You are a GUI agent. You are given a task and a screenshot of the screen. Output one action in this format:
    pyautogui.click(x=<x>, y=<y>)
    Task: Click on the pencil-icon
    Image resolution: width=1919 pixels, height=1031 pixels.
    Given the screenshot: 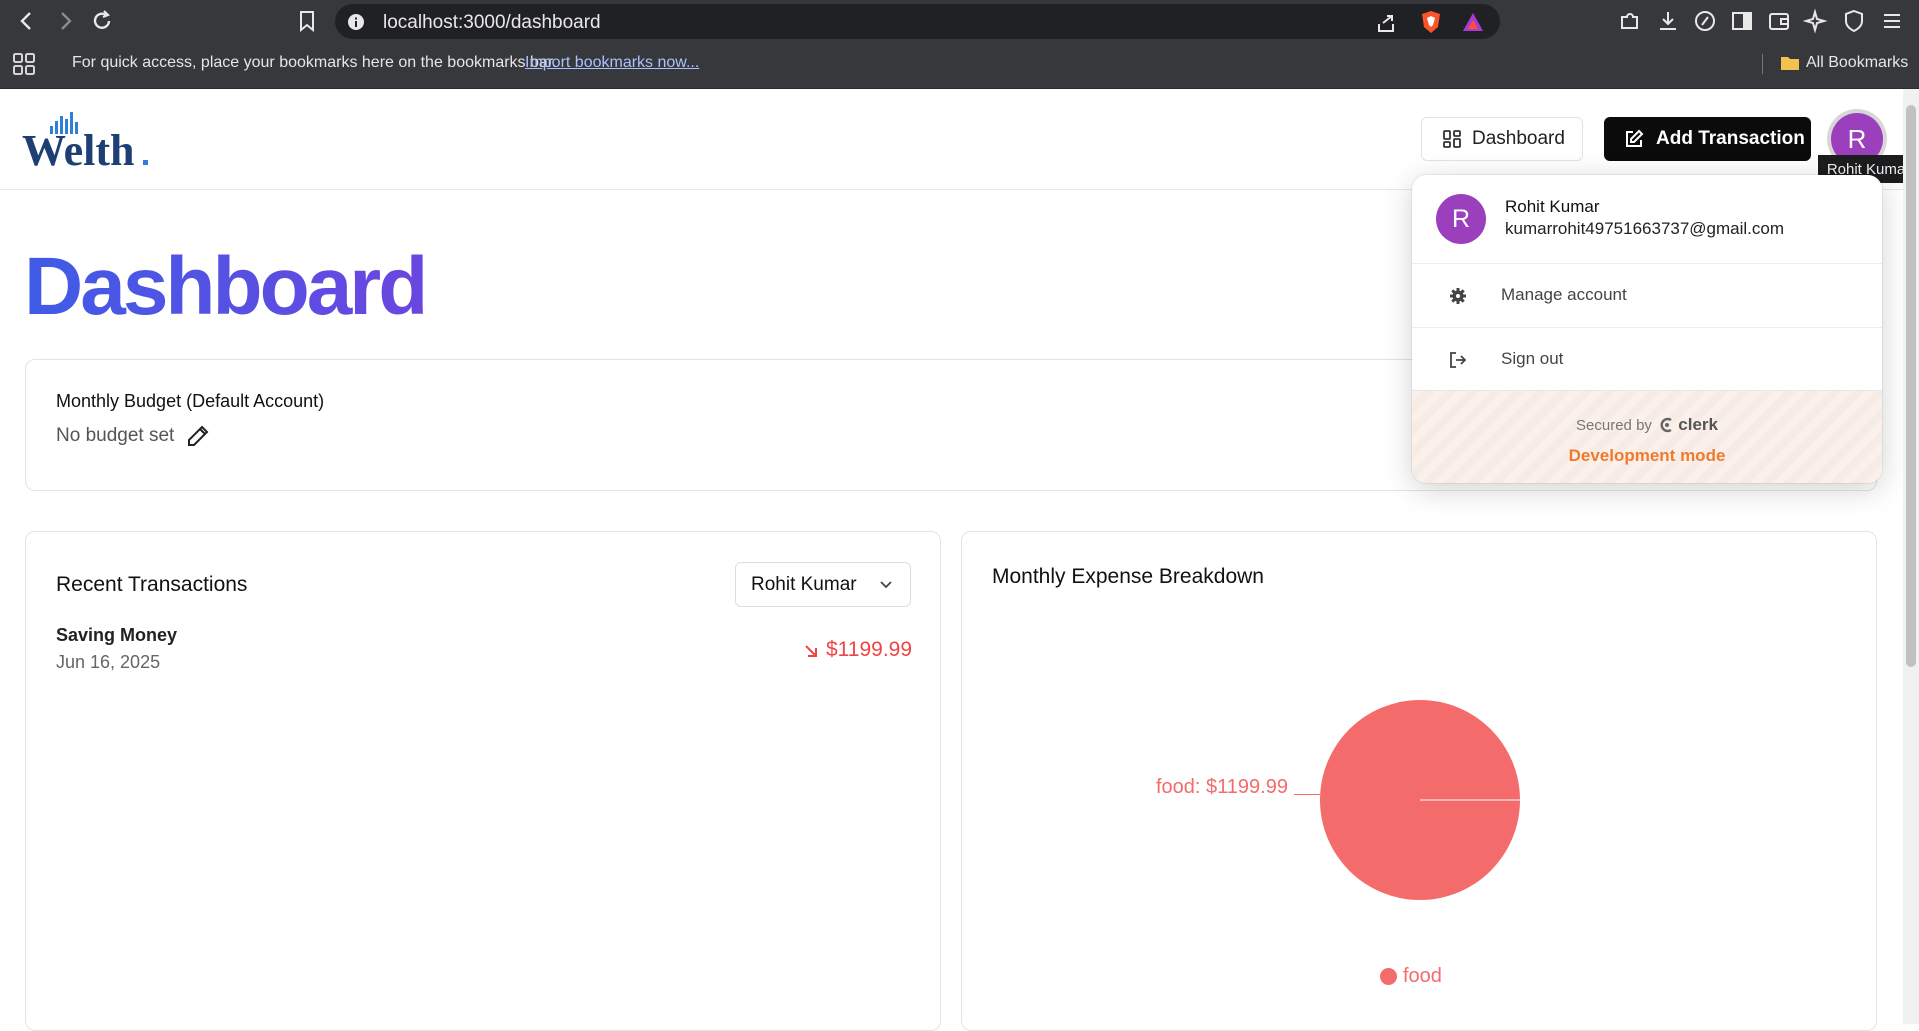 What is the action you would take?
    pyautogui.click(x=198, y=436)
    